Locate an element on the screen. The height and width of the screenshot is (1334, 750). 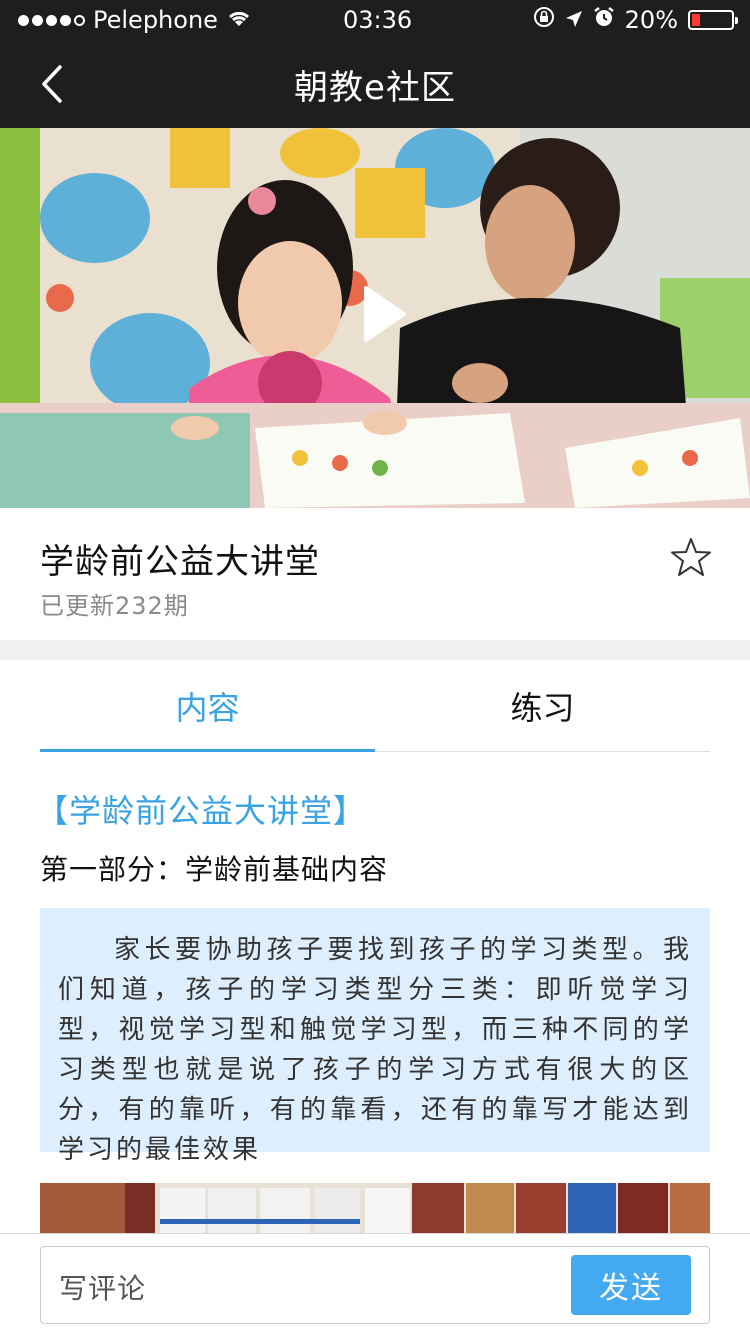
navigation-bar: 朝教e社区 is located at coordinates (375, 84).